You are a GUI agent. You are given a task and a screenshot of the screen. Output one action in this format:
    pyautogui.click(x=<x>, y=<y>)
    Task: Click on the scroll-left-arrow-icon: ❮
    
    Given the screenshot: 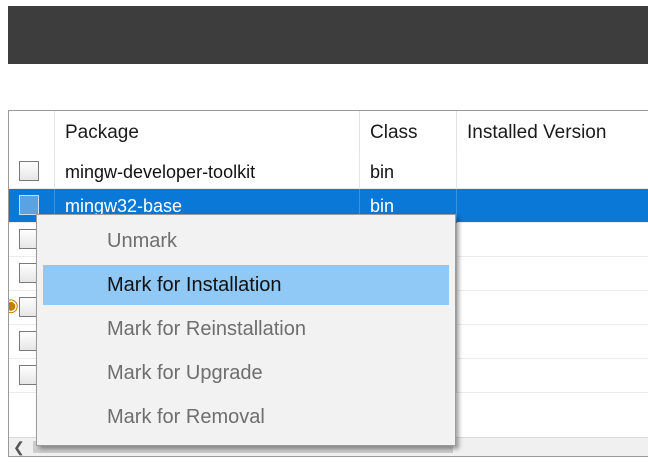 What is the action you would take?
    pyautogui.click(x=19, y=447)
    